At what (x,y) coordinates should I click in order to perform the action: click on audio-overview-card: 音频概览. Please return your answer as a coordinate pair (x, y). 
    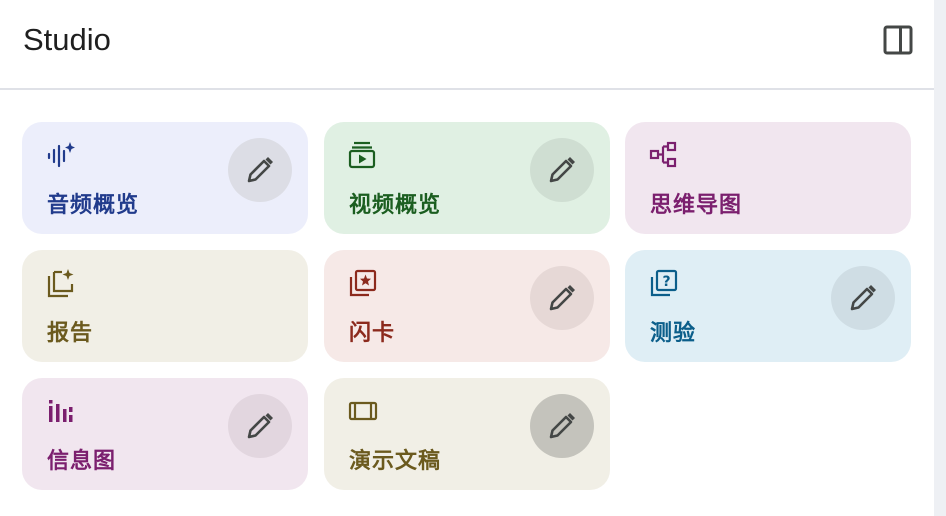
    Looking at the image, I should click on (165, 178).